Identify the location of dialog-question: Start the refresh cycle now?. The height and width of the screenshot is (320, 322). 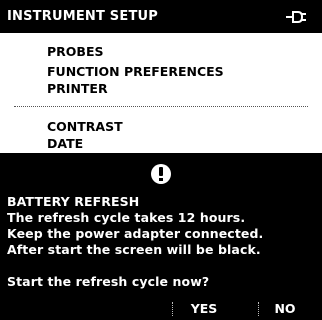
(108, 281).